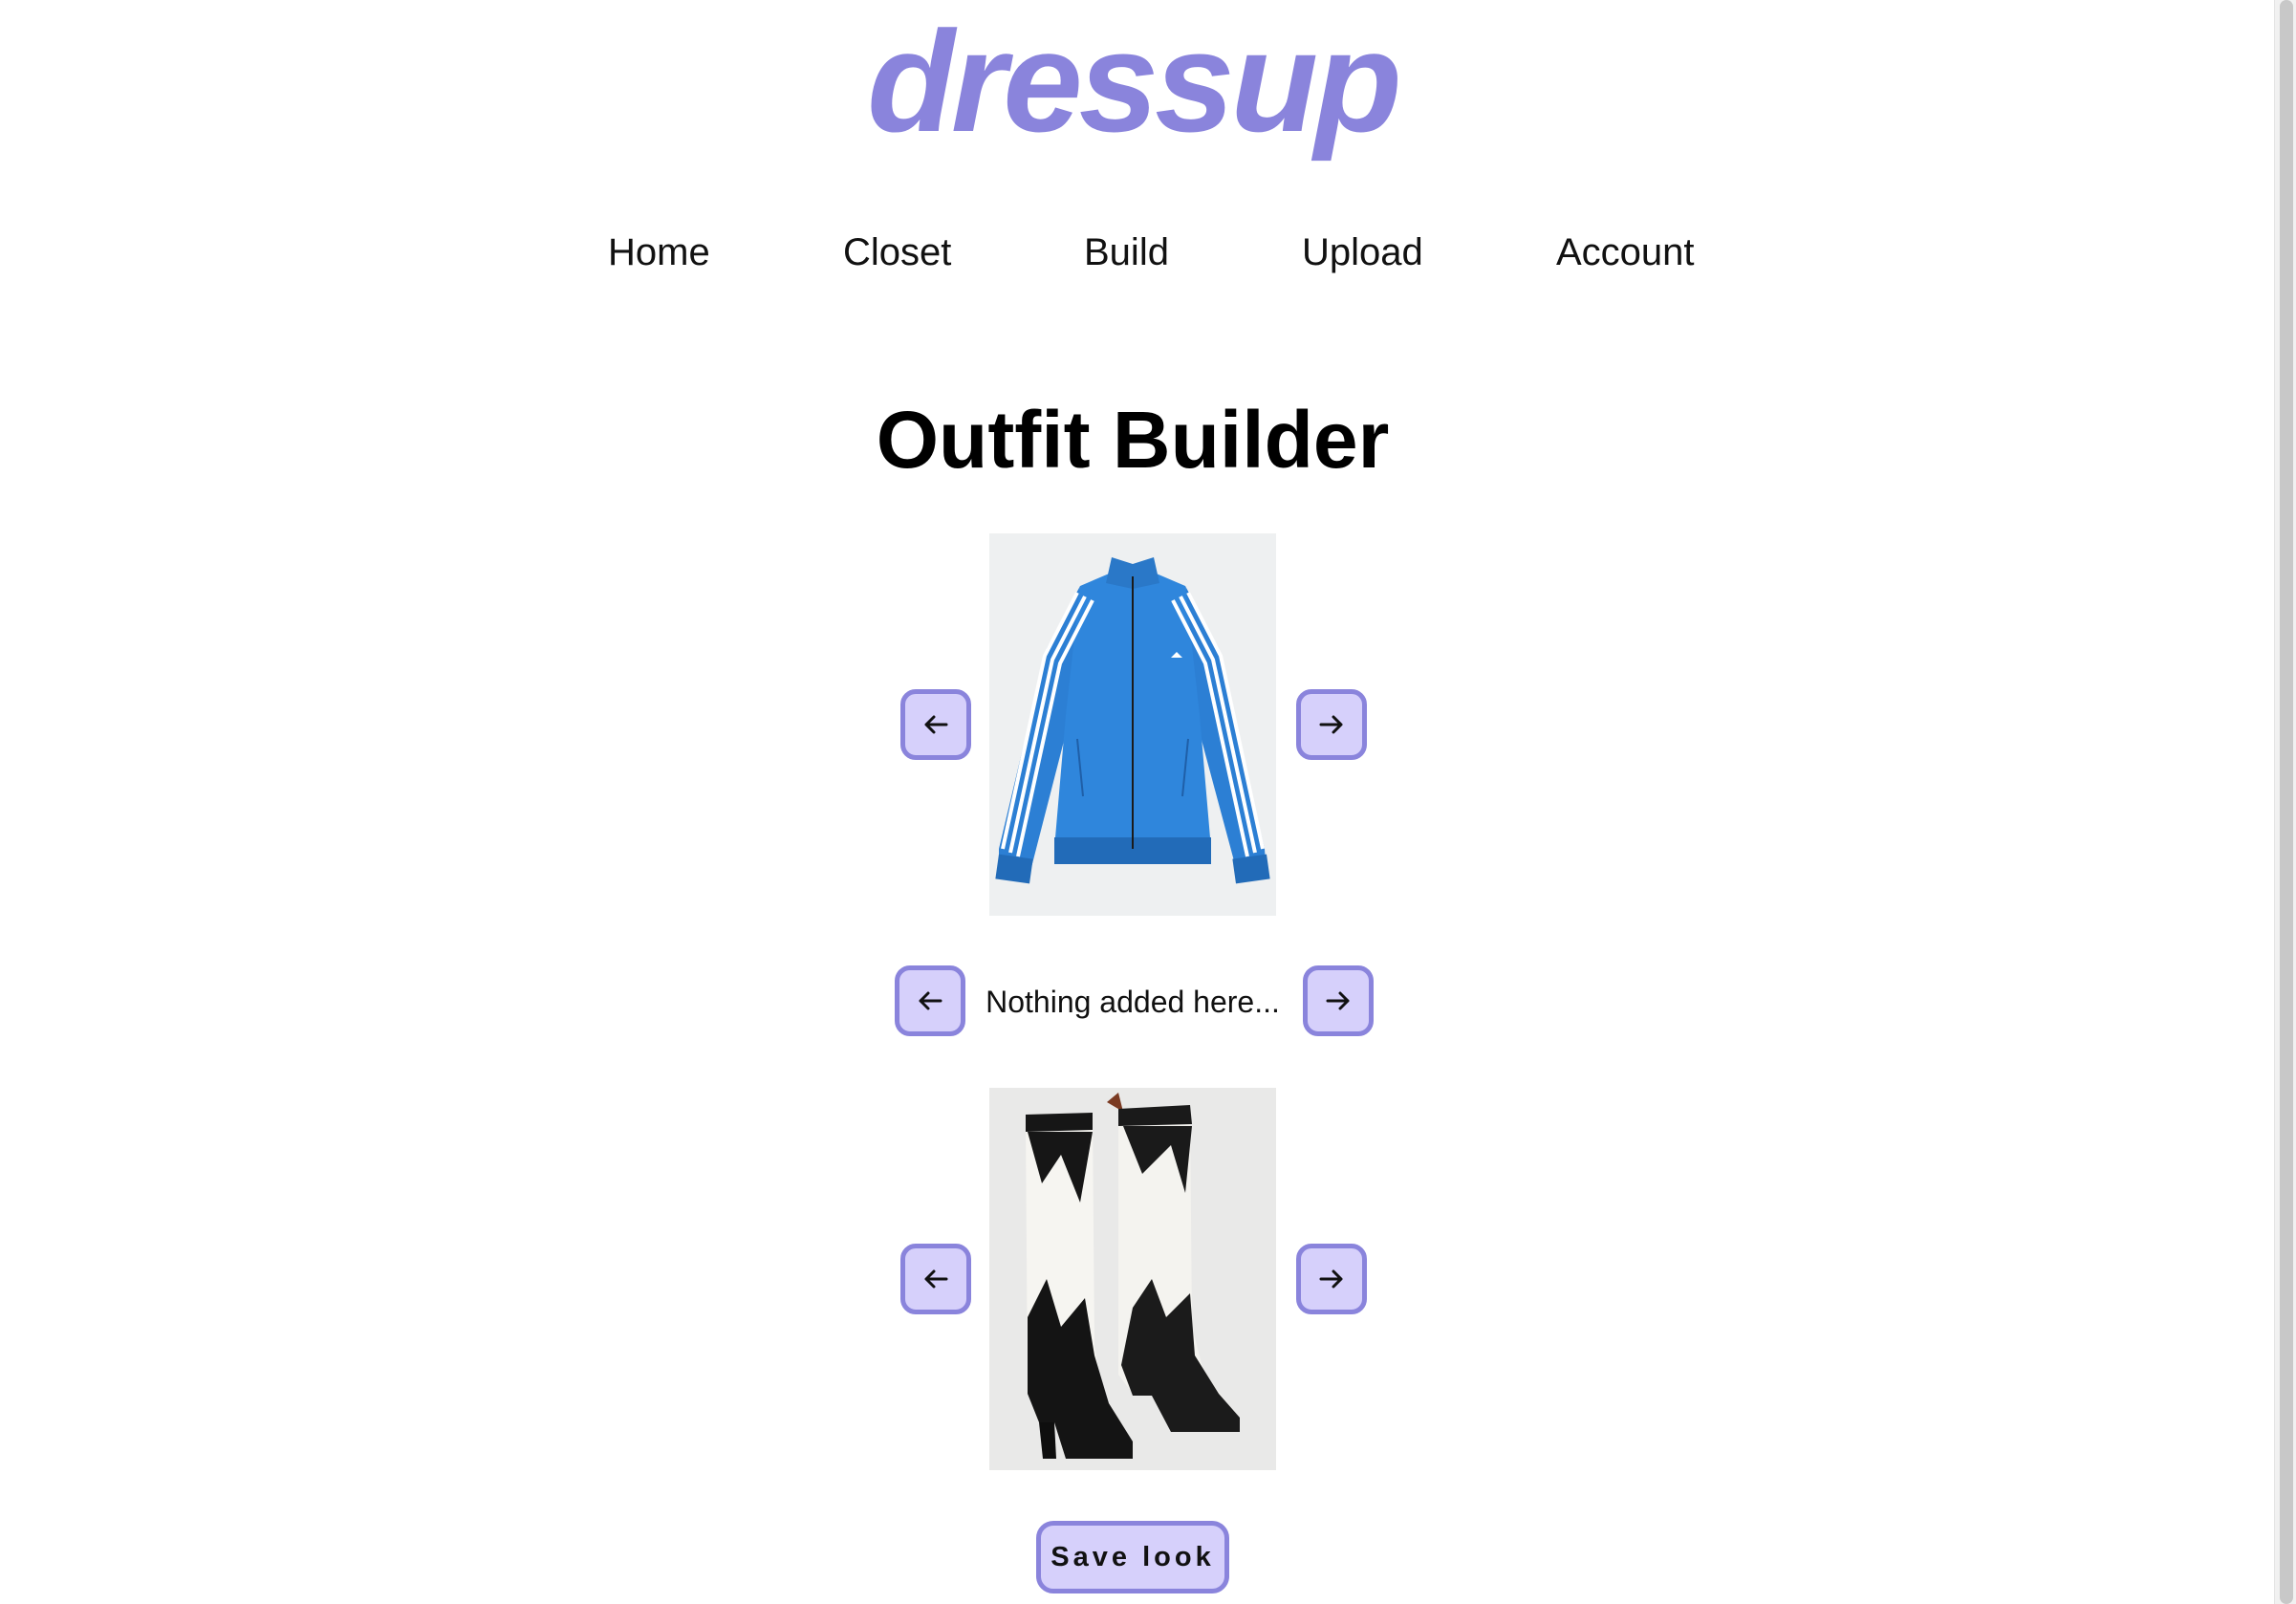 The image size is (2296, 1604). Describe the element at coordinates (1132, 81) in the screenshot. I see `dressup-logo: dressup` at that location.